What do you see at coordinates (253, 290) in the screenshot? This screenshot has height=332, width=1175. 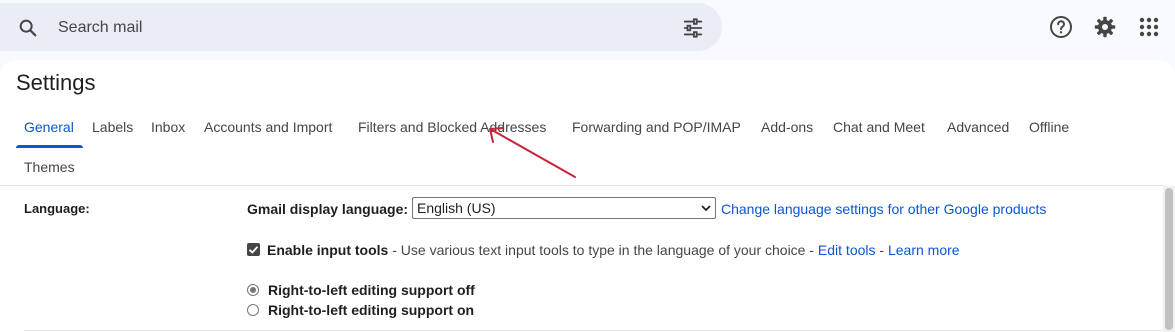 I see `rtl-off-radio` at bounding box center [253, 290].